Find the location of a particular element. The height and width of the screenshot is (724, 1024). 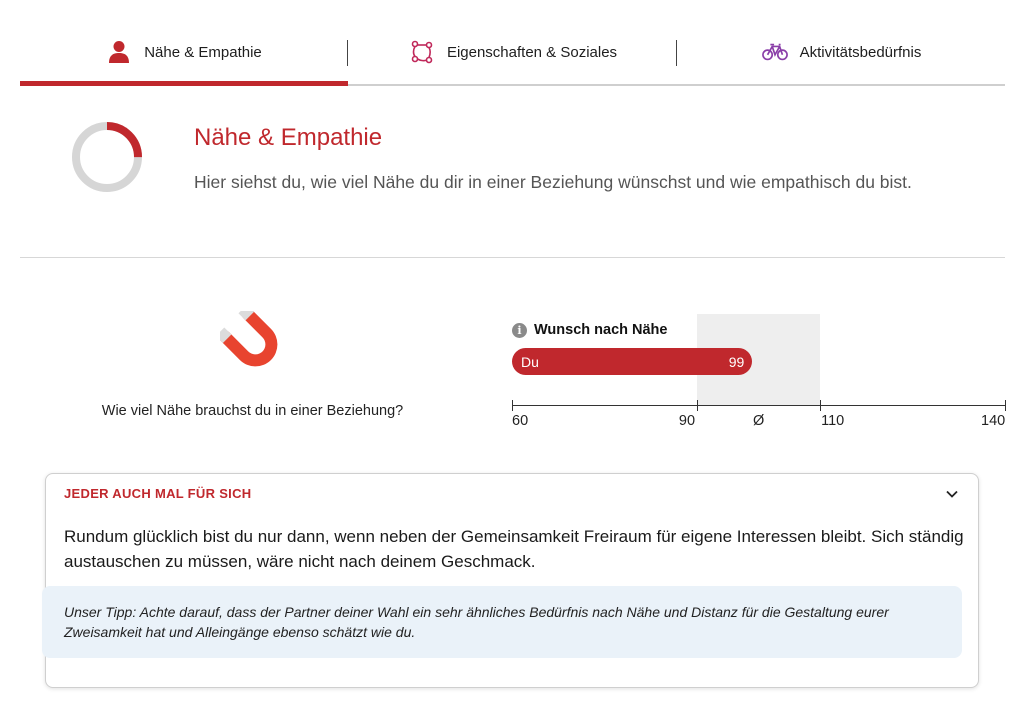

section-title: Nähe & Empathie is located at coordinates (288, 137).